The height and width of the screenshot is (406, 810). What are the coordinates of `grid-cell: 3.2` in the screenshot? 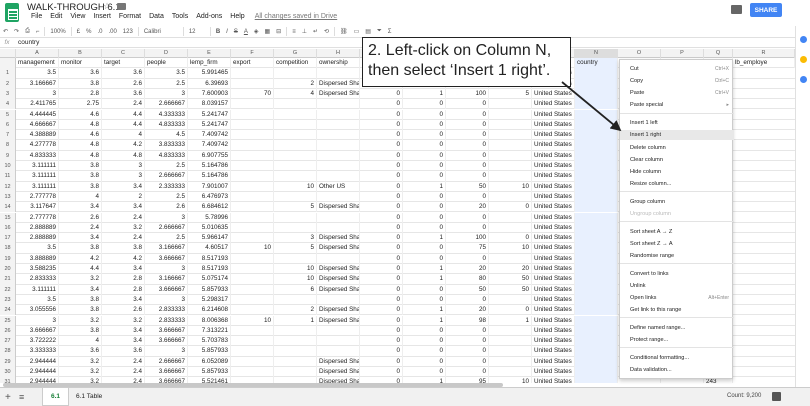 It's located at (80, 361).